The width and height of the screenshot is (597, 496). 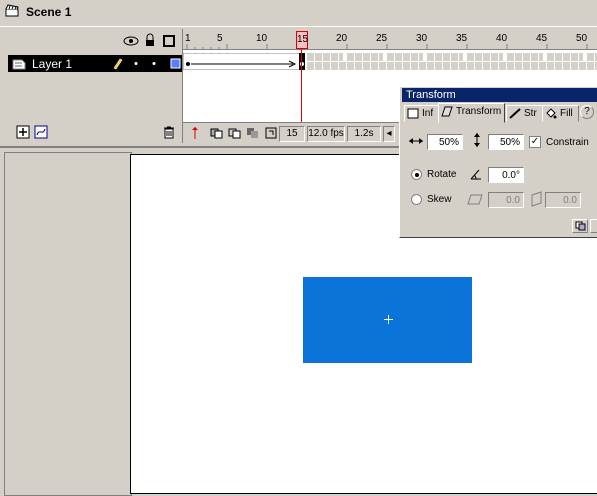 I want to click on frame-rate: 12.0 fps, so click(x=326, y=134).